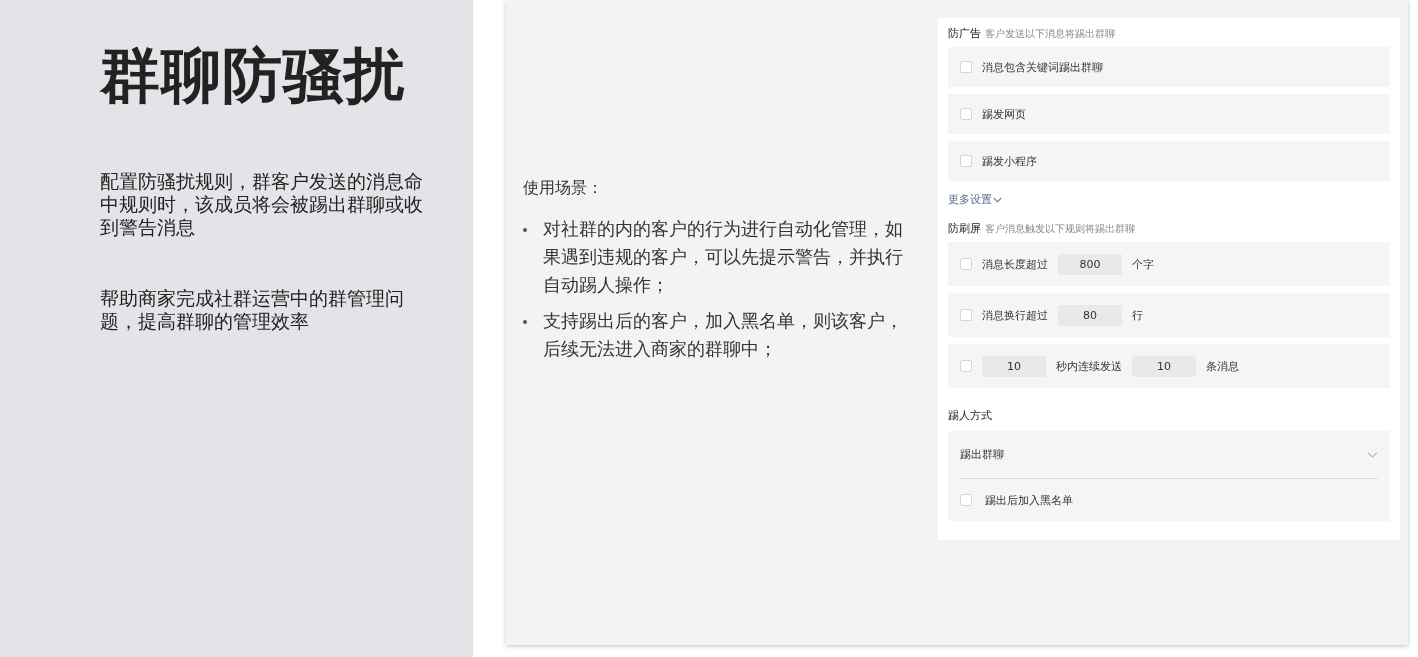 This screenshot has height=657, width=1418. Describe the element at coordinates (1004, 114) in the screenshot. I see `rule-label: 踢发网页` at that location.